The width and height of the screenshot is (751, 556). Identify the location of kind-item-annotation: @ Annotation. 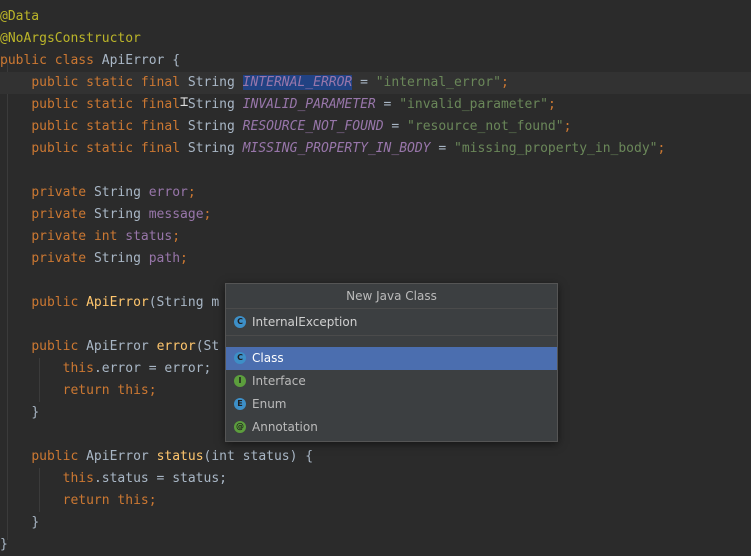
(391, 427).